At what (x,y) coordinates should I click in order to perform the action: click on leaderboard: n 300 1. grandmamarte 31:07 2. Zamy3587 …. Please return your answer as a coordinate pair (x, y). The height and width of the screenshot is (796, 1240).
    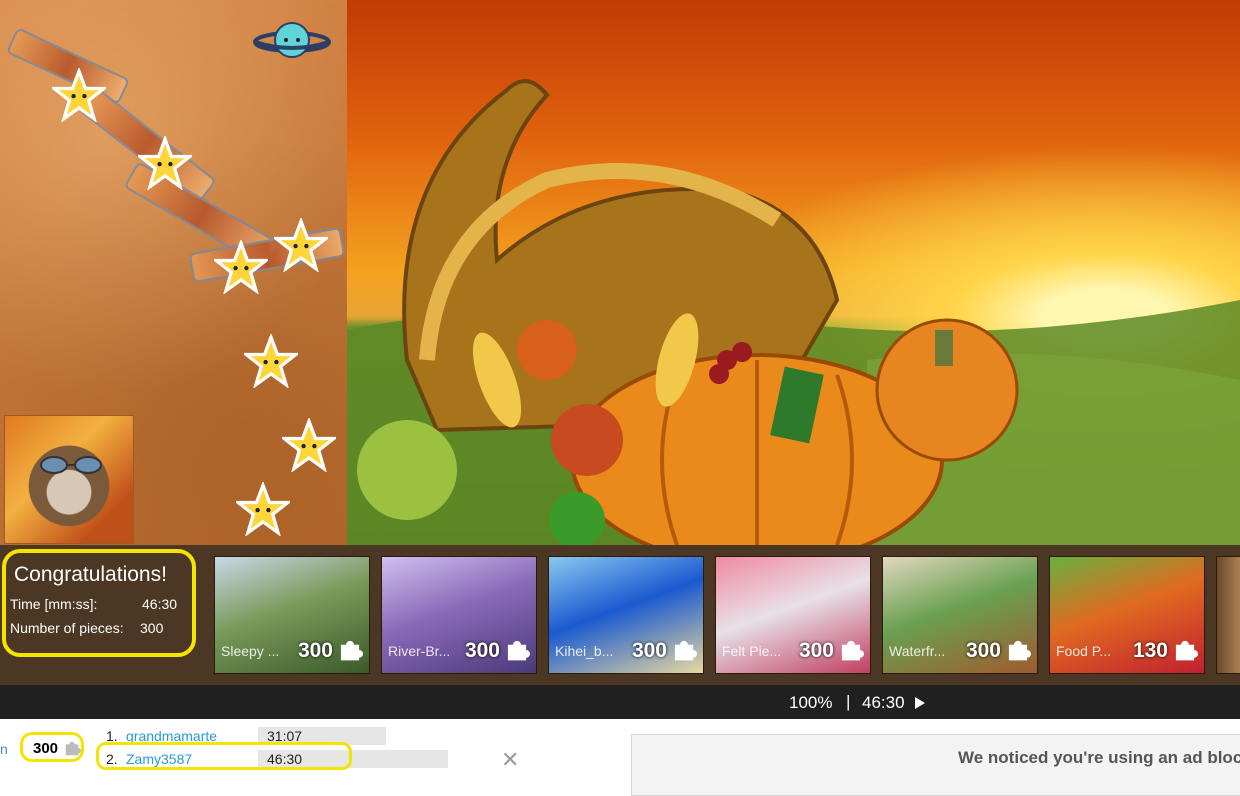
    Looking at the image, I should click on (310, 747).